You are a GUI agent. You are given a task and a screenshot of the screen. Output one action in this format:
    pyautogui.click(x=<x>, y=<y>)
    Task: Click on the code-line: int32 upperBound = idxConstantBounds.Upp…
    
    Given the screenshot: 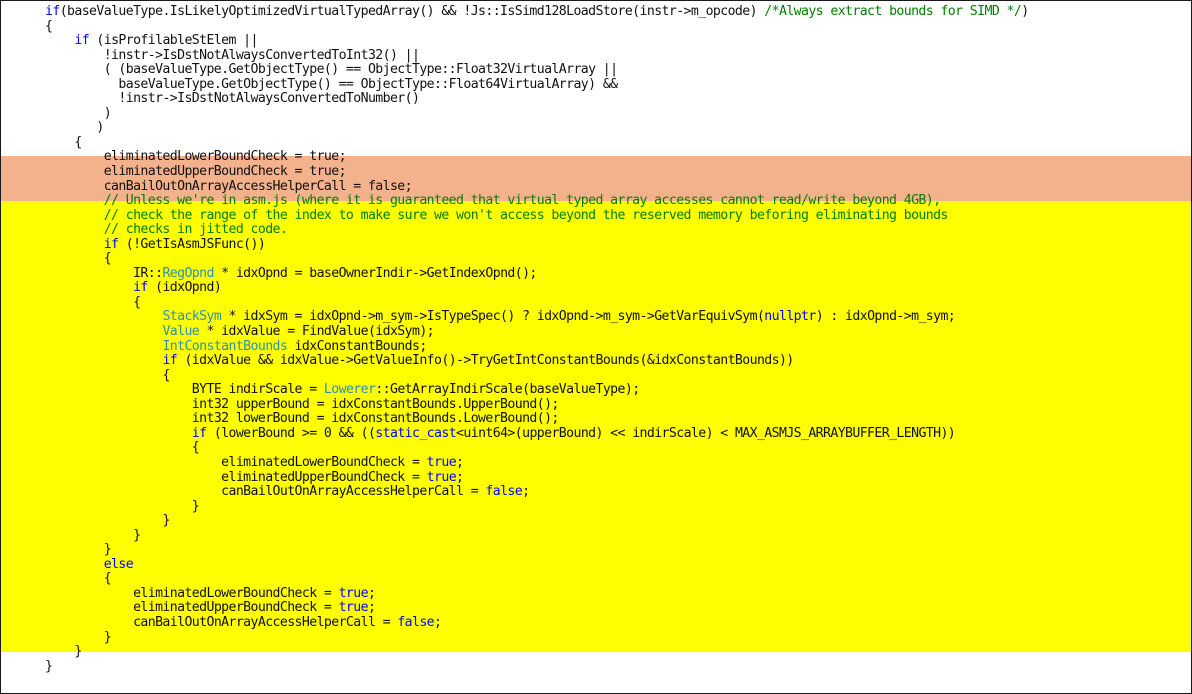 What is the action you would take?
    pyautogui.click(x=537, y=405)
    